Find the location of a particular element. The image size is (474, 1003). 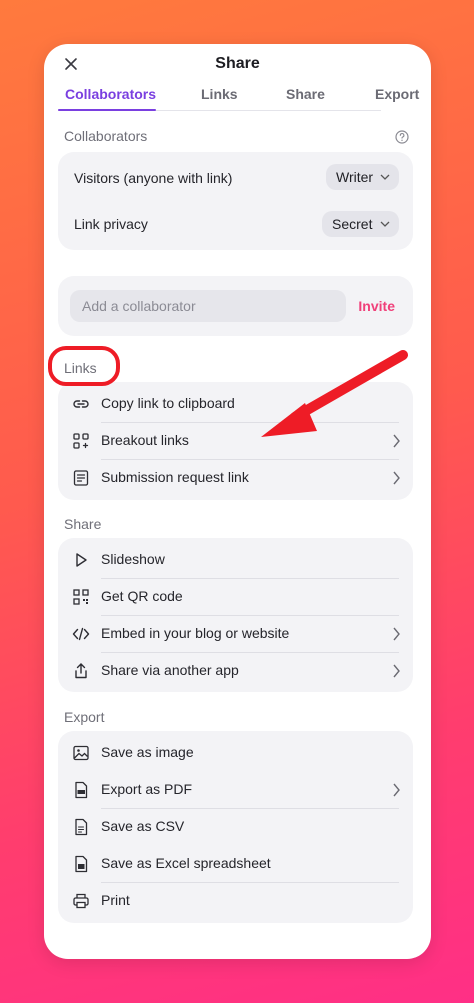

link-icon is located at coordinates (81, 404).